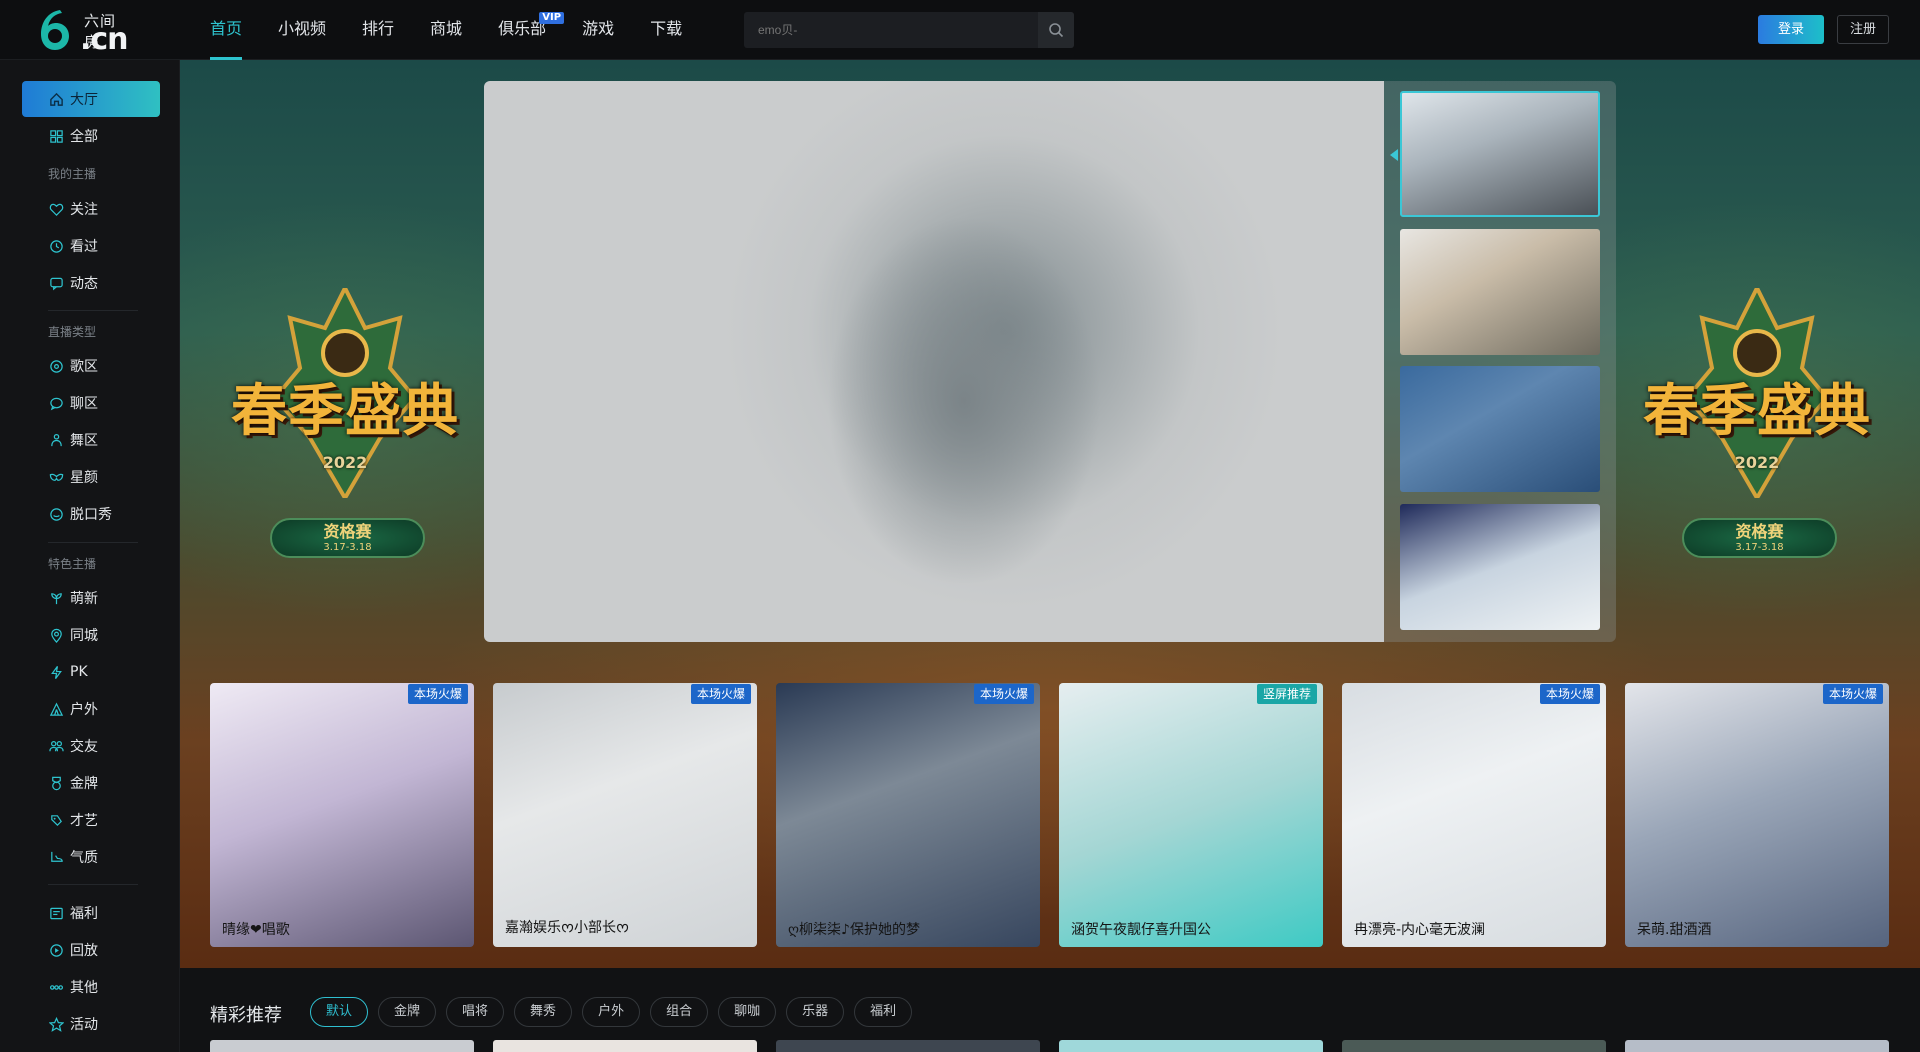  Describe the element at coordinates (1050, 1010) in the screenshot. I see `recommend-section: 精彩推荐 默认 金牌 唱将 舞秀 户外 组合 聊咖 乐器 福利` at that location.